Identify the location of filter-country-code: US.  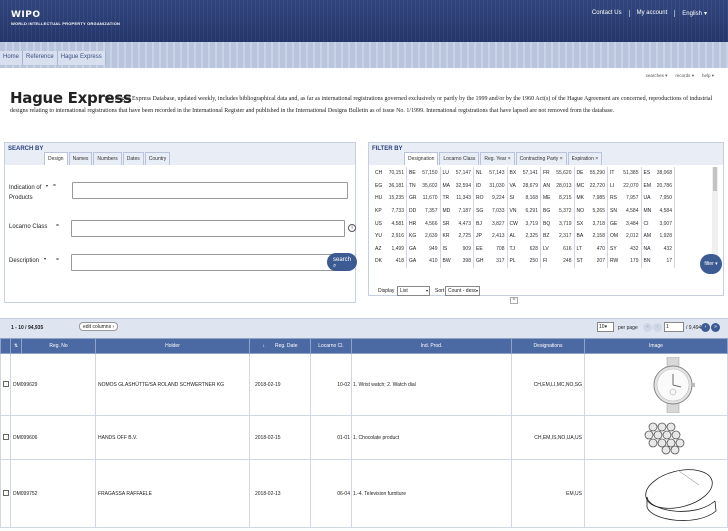
(379, 223).